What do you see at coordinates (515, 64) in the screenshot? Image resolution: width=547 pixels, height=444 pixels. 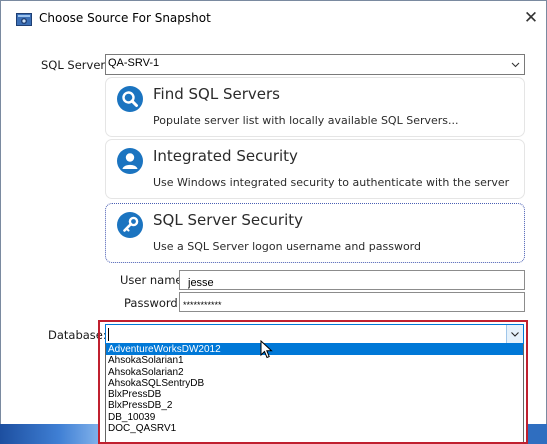 I see `chevron-down-icon` at bounding box center [515, 64].